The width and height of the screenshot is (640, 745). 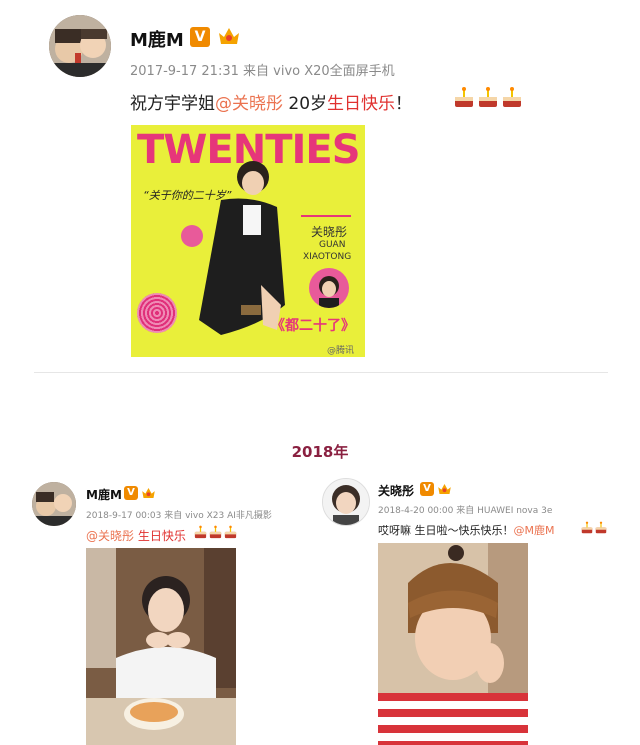 I want to click on mention-link: @M鹿M, so click(x=534, y=530).